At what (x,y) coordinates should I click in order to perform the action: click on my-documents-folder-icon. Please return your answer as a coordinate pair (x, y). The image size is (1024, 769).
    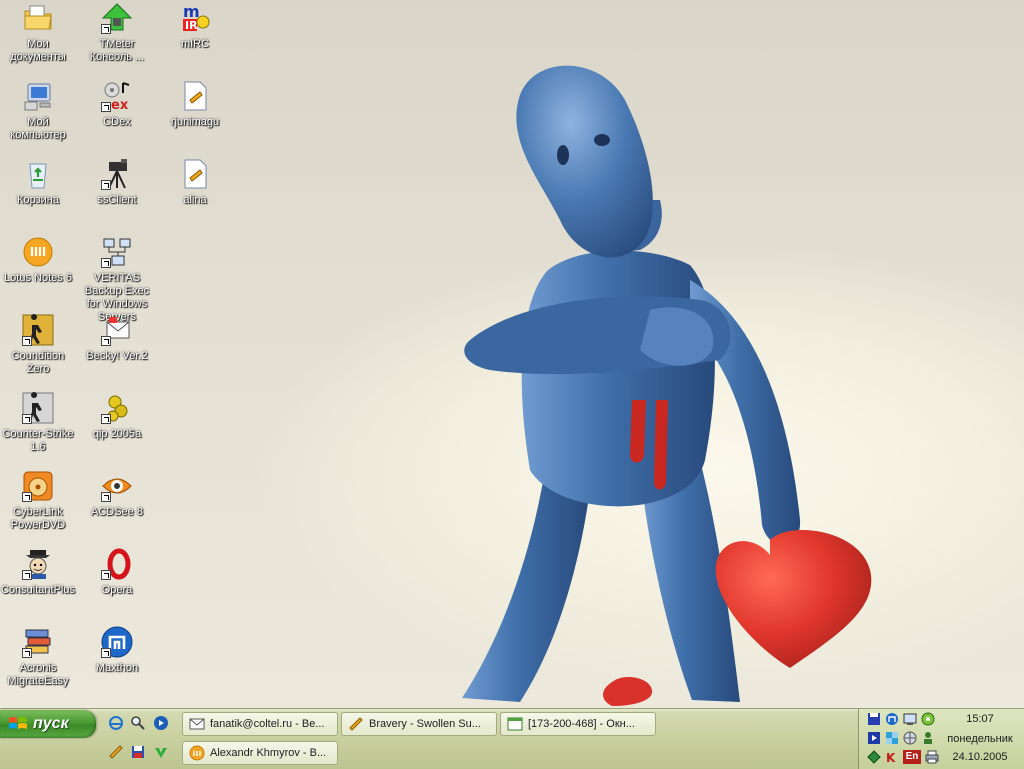
    Looking at the image, I should click on (38, 18).